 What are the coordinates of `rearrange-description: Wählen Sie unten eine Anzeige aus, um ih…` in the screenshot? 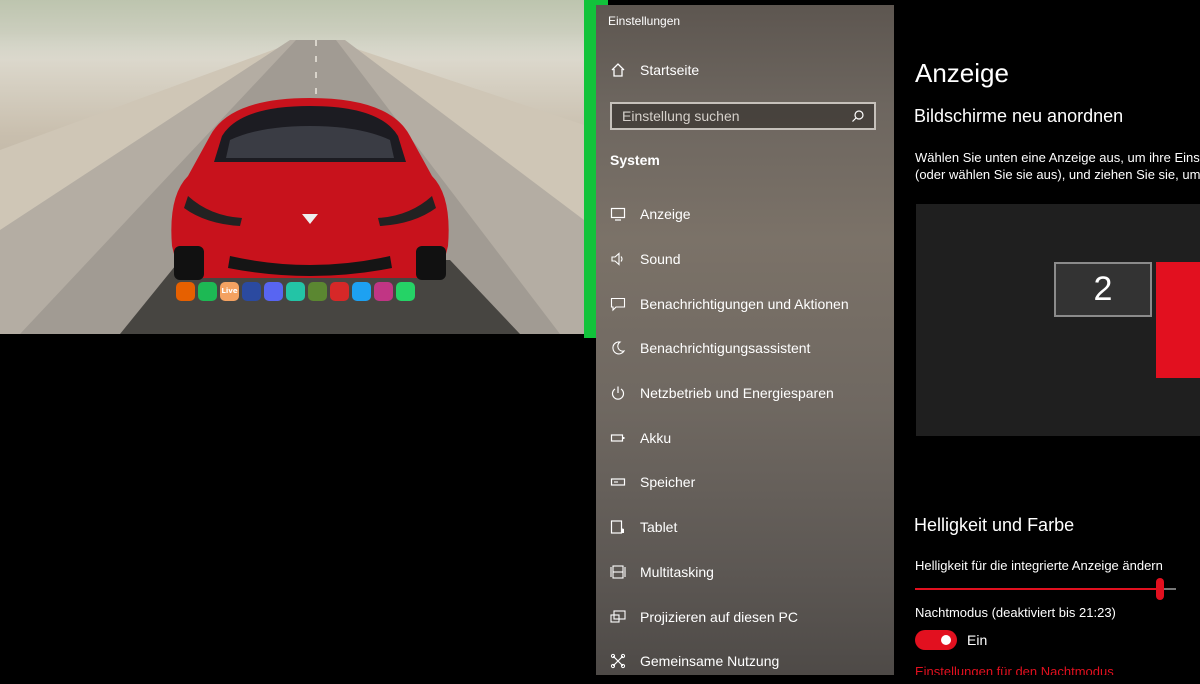 It's located at (1057, 166).